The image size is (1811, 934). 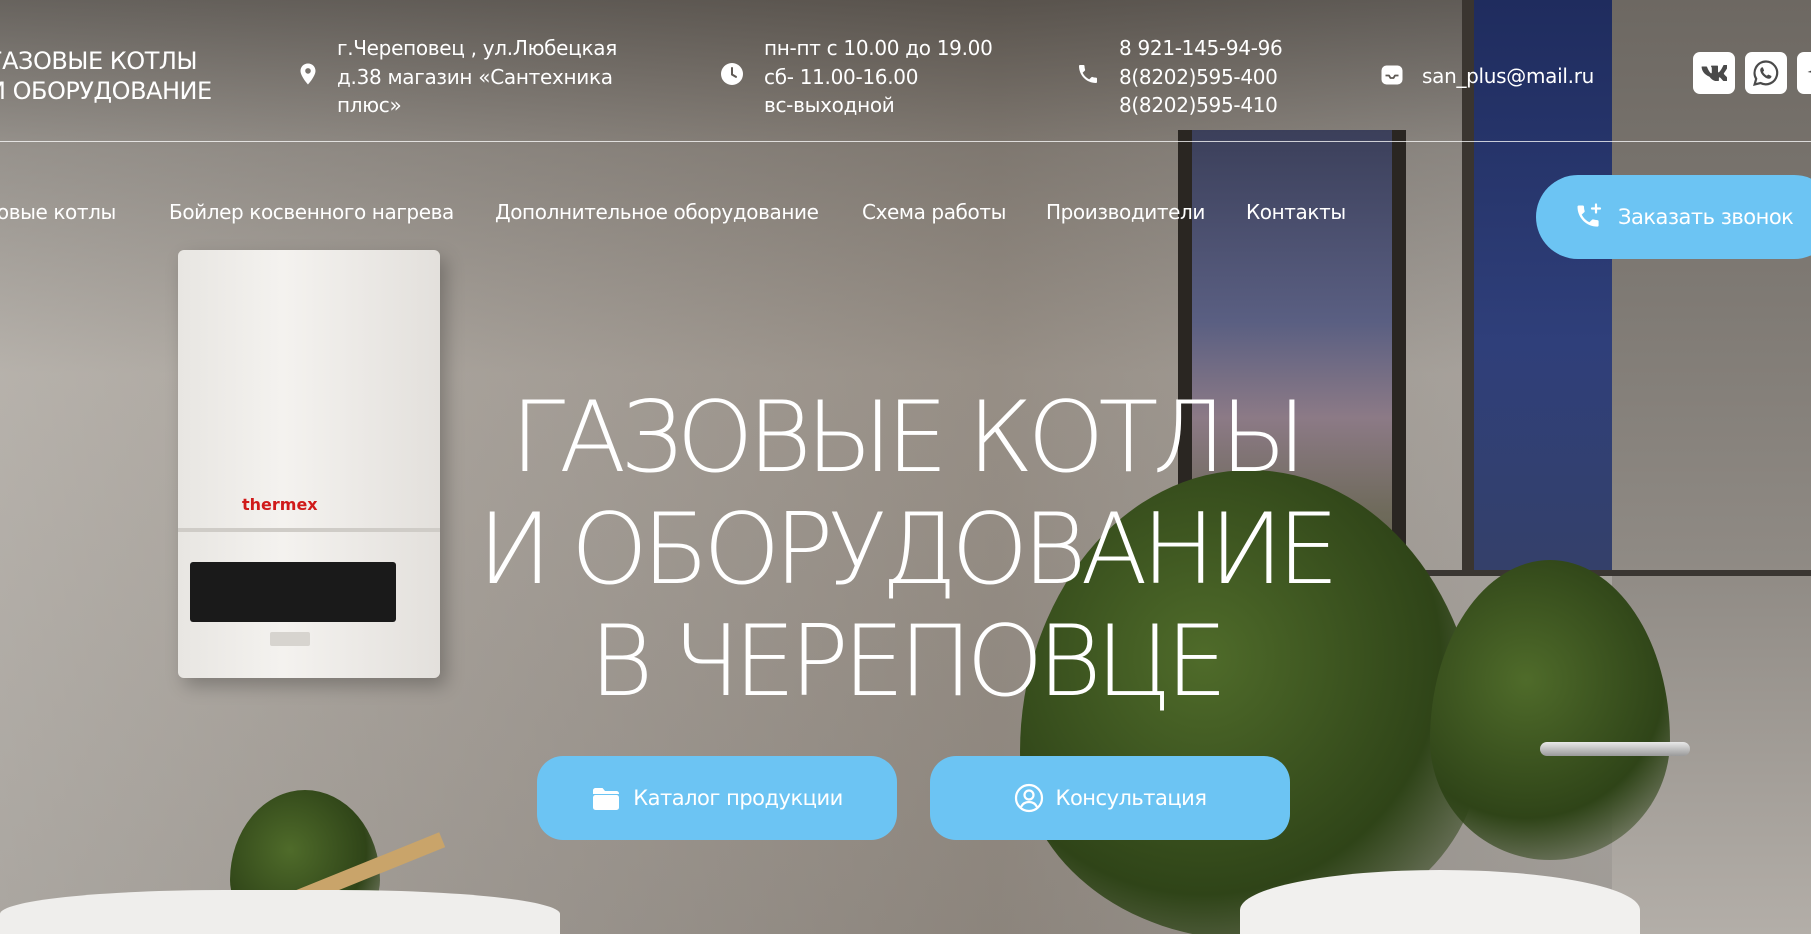 I want to click on hero-title-line: И ОБОРУДОВАНИЕ, so click(x=908, y=550).